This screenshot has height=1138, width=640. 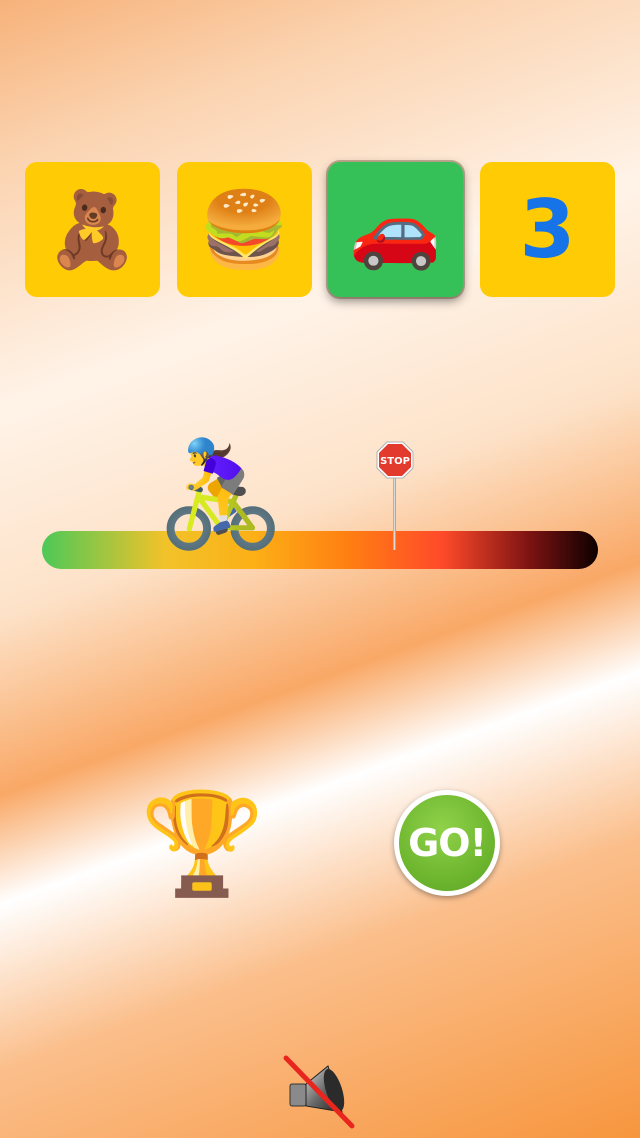 I want to click on tile-hamburger: 🍔, so click(x=244, y=229).